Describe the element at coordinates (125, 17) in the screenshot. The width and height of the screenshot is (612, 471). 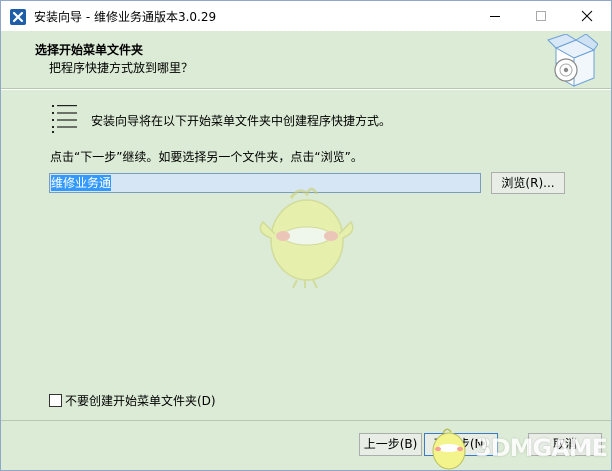
I see `window-title: 安装向导 - 维修业务通版本3.0.29` at that location.